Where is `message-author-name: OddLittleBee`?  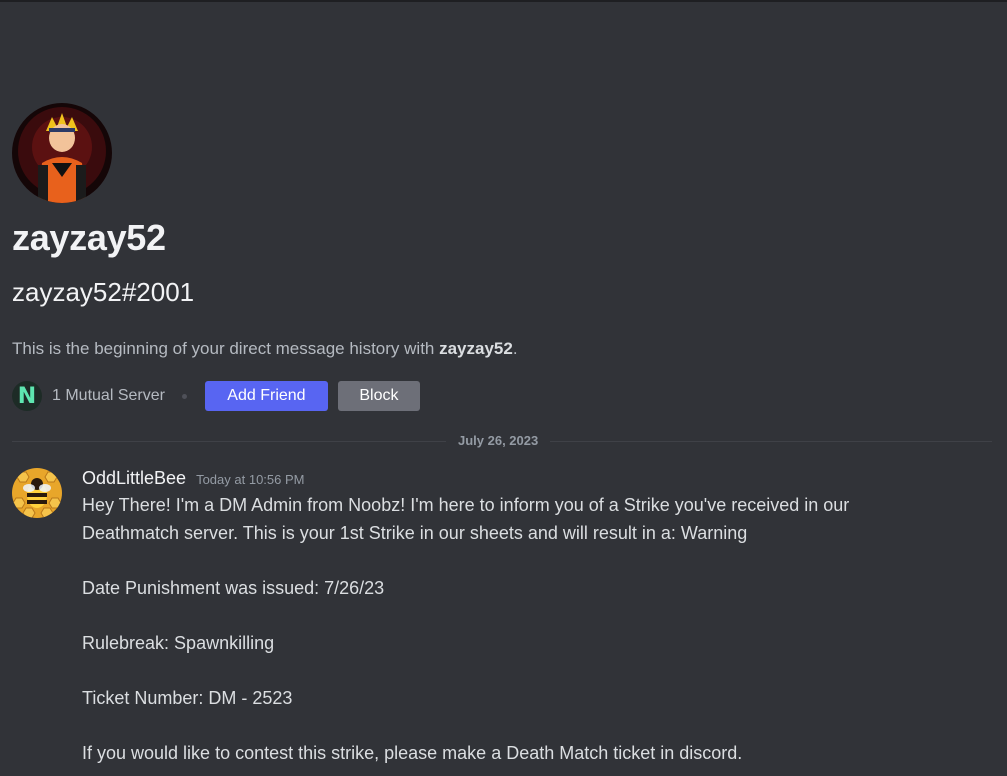
message-author-name: OddLittleBee is located at coordinates (134, 478).